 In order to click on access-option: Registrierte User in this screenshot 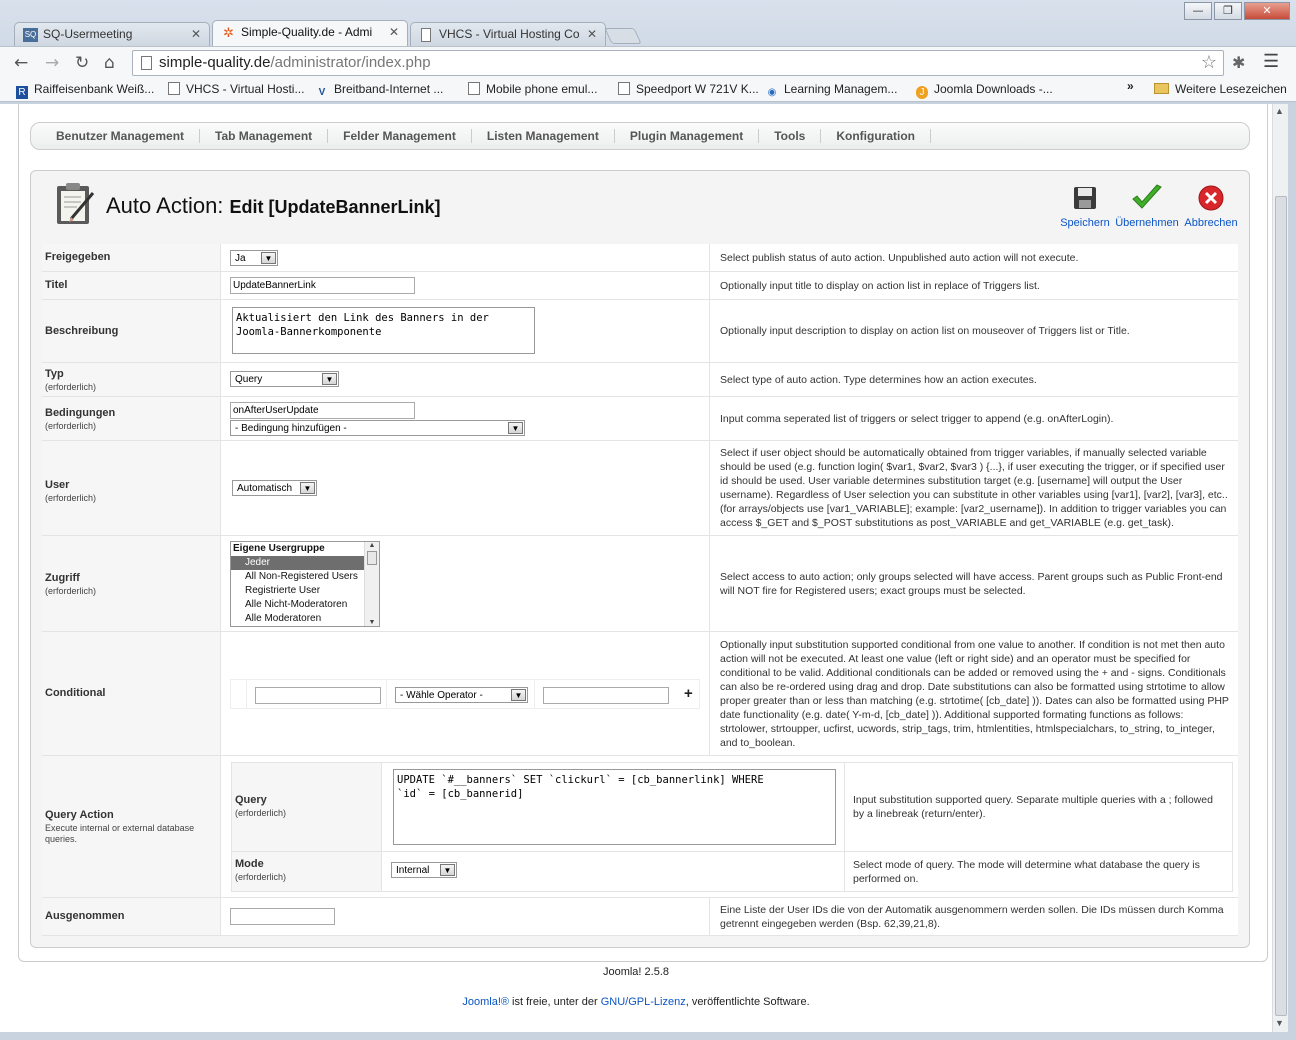, I will do `click(305, 591)`.